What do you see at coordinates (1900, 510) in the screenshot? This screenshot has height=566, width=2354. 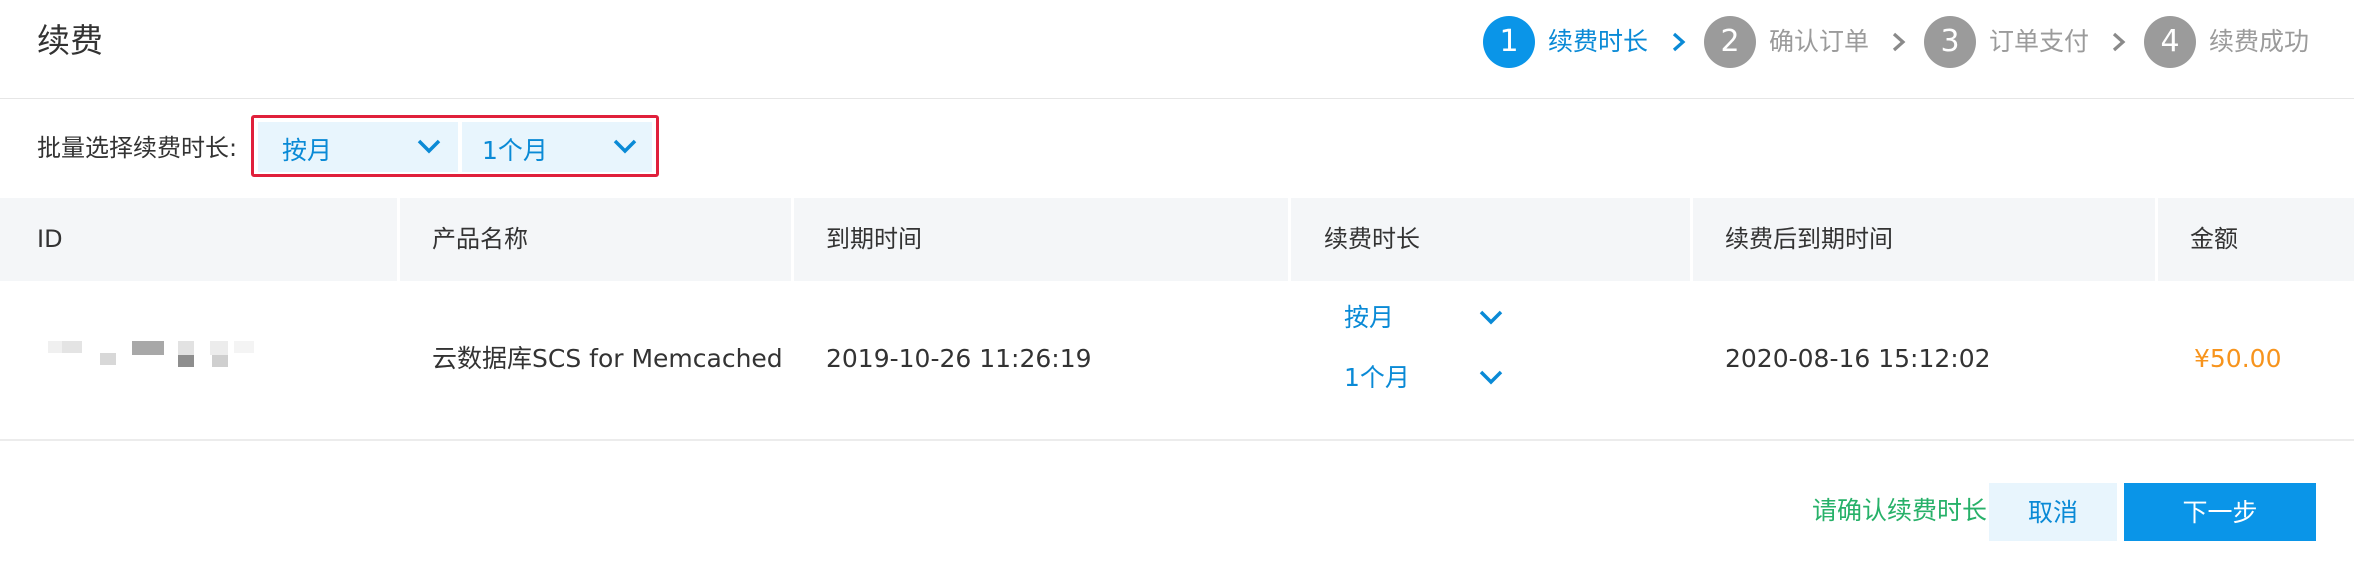 I see `confirm-hint: 请确认续费时长` at bounding box center [1900, 510].